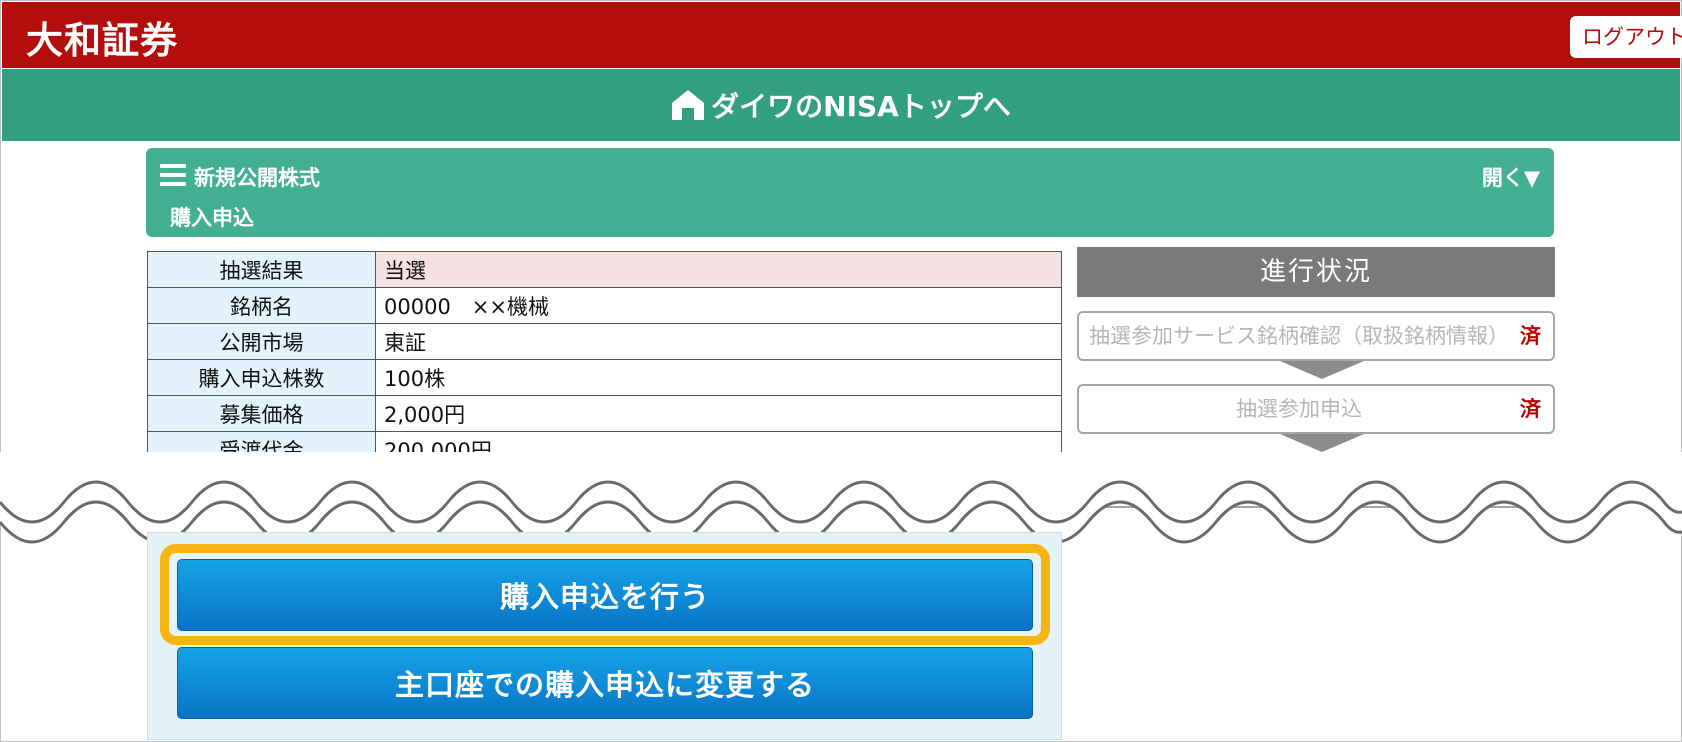 Image resolution: width=1682 pixels, height=742 pixels. Describe the element at coordinates (1299, 336) in the screenshot. I see `step-label: 抽選参加サービス銘柄確認（取扱銘柄情報）` at that location.